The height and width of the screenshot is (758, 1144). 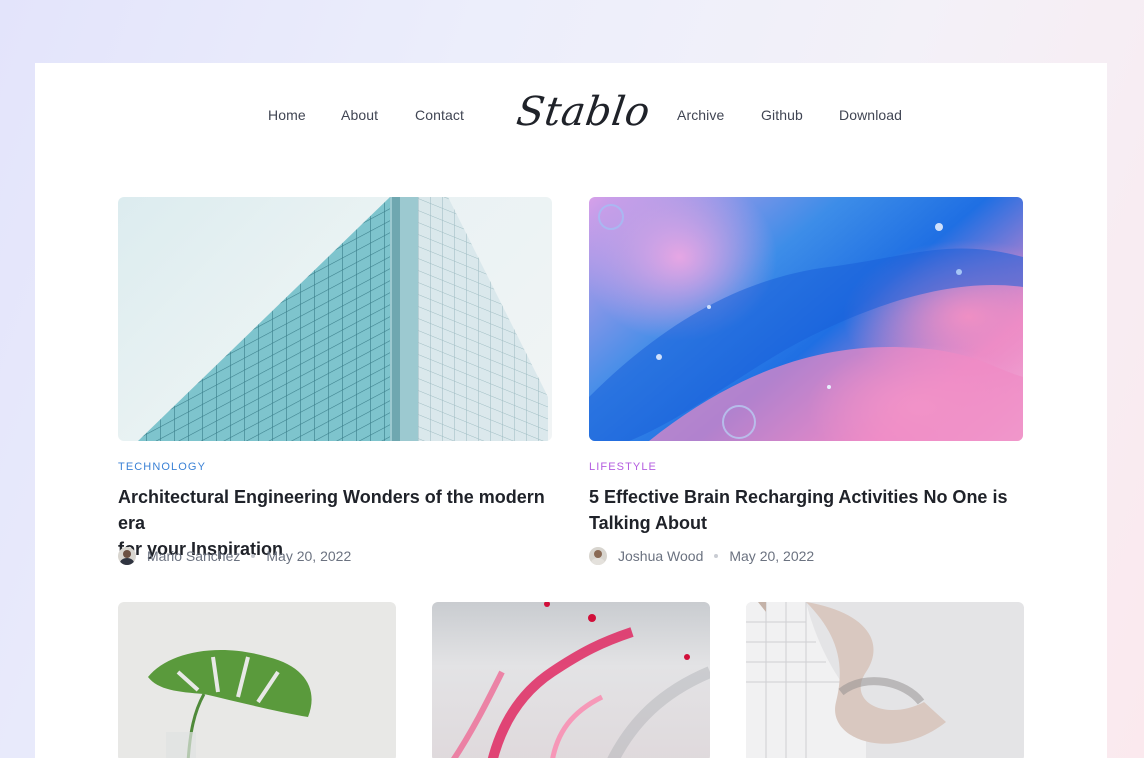 I want to click on post-category: TECHNOLOGY, so click(x=162, y=467).